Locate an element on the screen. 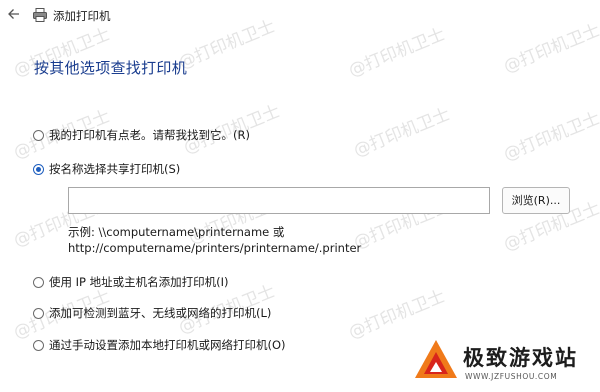 The height and width of the screenshot is (392, 600). example-text-line1: 示例: \\computername\printername 或 is located at coordinates (176, 232).